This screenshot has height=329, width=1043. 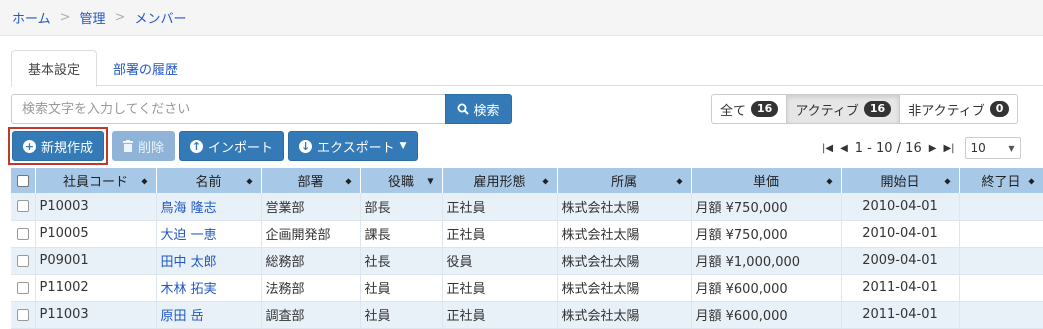 I want to click on search-input, so click(x=228, y=109).